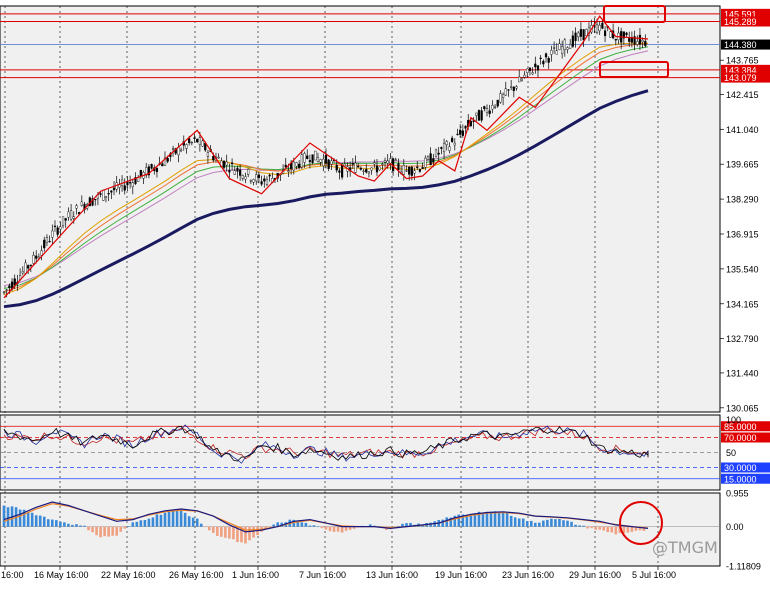 This screenshot has height=590, width=770. What do you see at coordinates (742, 234) in the screenshot?
I see `price-scale-label: 136.915` at bounding box center [742, 234].